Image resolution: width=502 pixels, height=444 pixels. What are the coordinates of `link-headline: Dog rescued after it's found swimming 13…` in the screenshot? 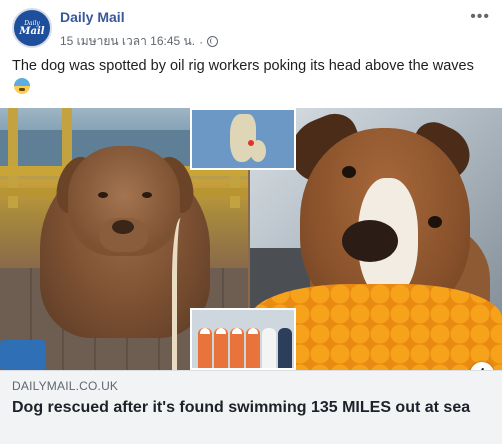 It's located at (251, 408).